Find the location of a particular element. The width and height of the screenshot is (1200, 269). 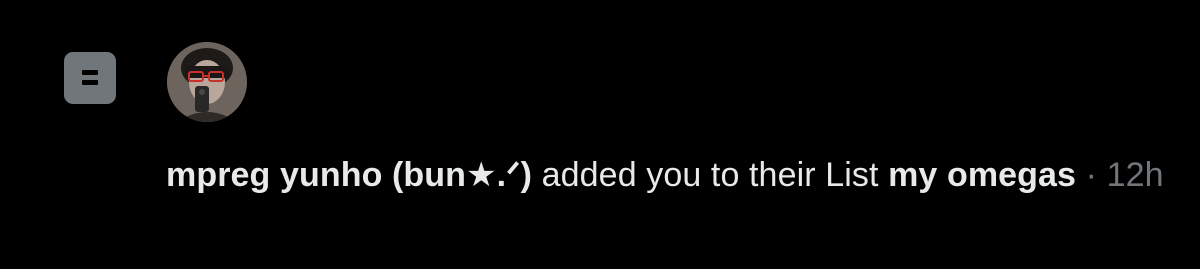

avatar-image is located at coordinates (207, 82).